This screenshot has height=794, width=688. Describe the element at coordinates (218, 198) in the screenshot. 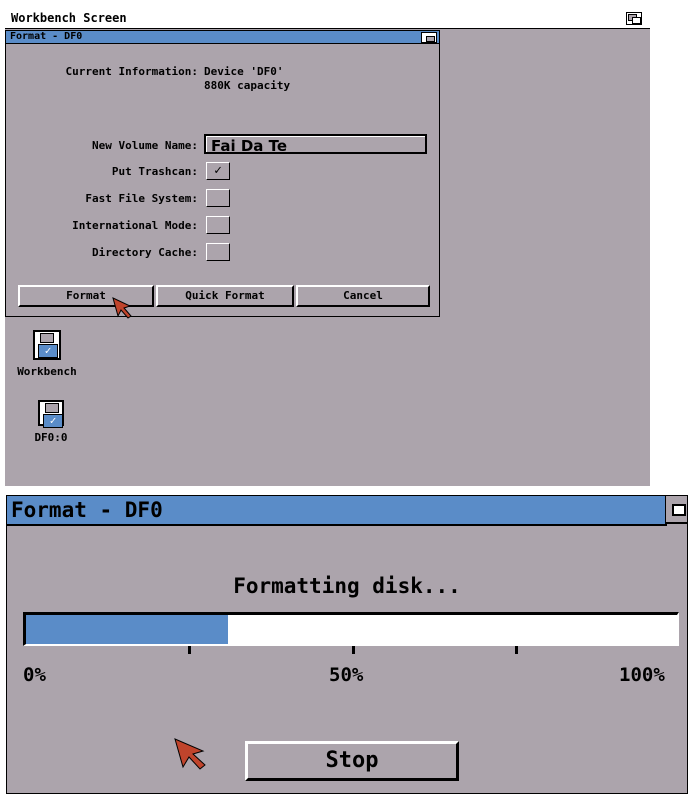

I see `fast-file-system-checkbox` at that location.